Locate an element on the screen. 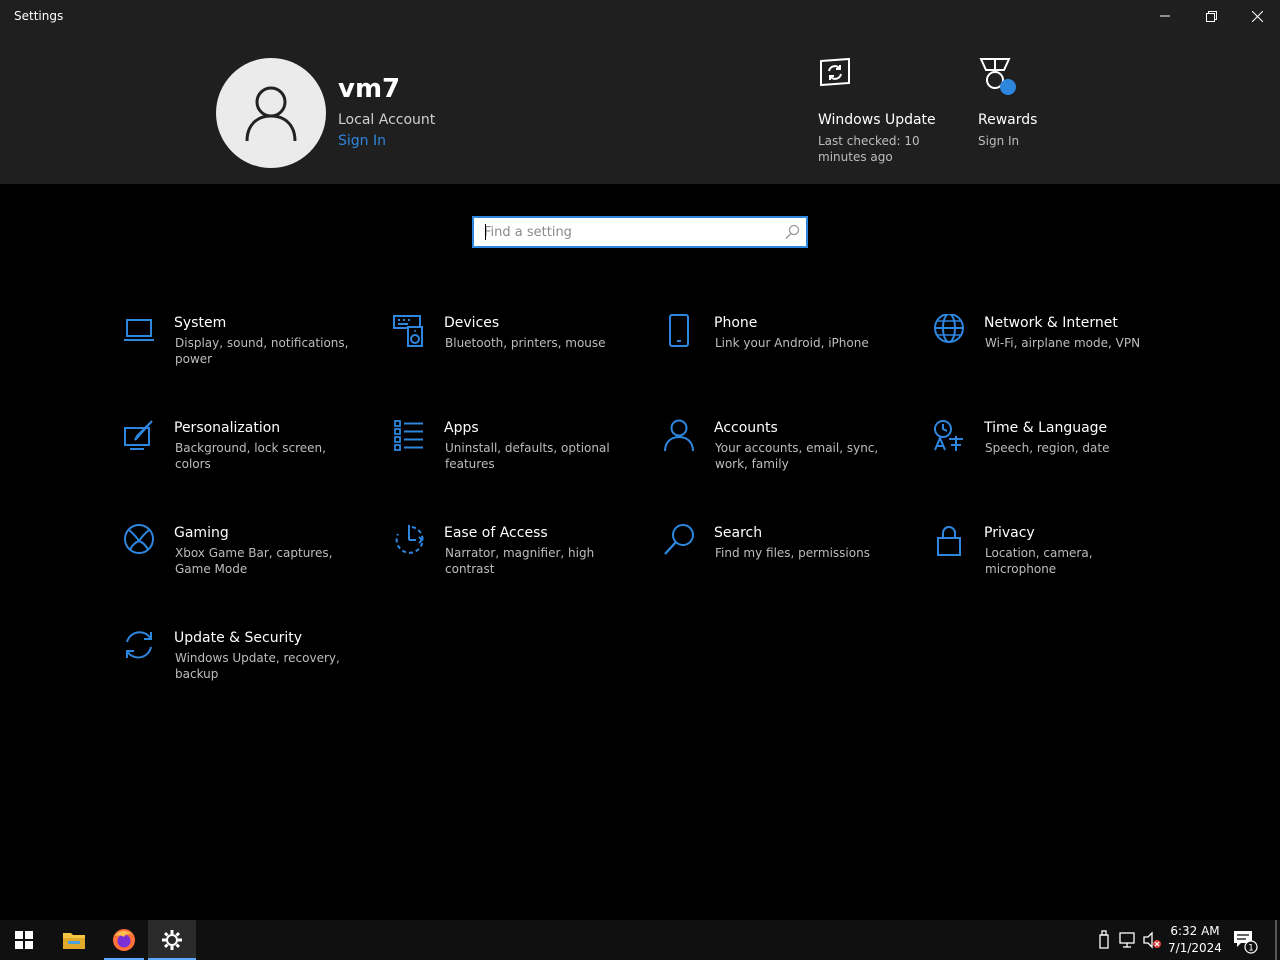 The height and width of the screenshot is (960, 1280). windows-update-title: Windows Update is located at coordinates (877, 120).